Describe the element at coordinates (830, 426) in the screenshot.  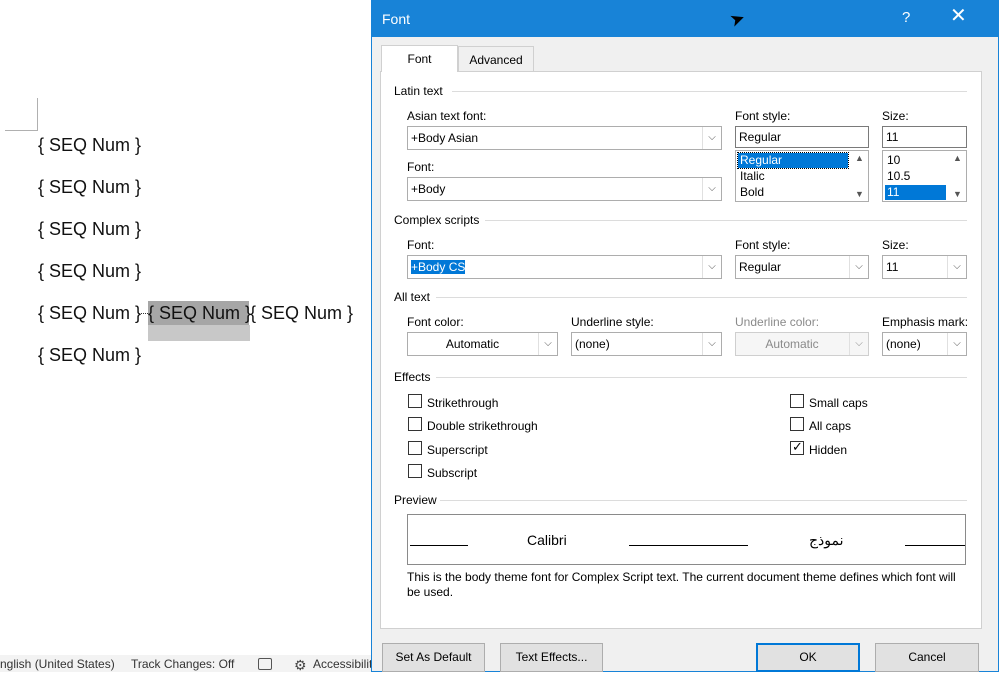
I see `all-caps-label: All caps` at that location.